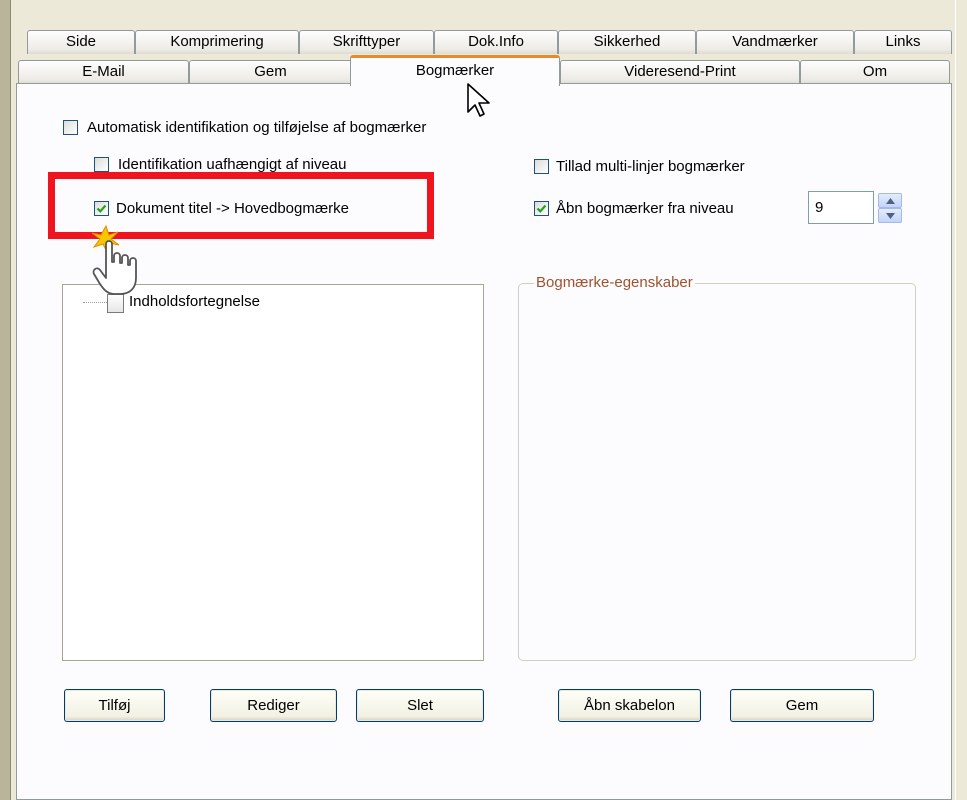  Describe the element at coordinates (478, 100) in the screenshot. I see `mouse-pointer-icon` at that location.